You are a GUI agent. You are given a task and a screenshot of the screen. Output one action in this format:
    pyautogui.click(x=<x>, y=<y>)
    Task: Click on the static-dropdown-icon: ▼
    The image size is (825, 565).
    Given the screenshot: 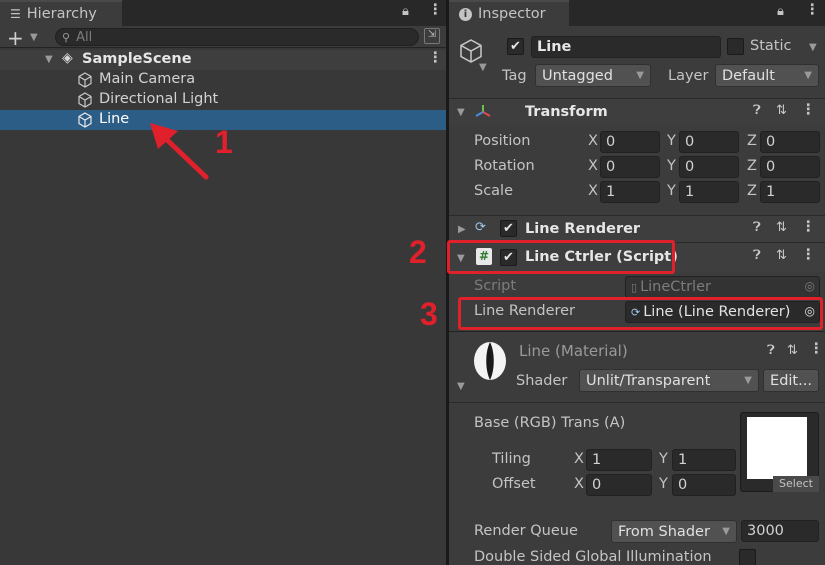 What is the action you would take?
    pyautogui.click(x=813, y=47)
    